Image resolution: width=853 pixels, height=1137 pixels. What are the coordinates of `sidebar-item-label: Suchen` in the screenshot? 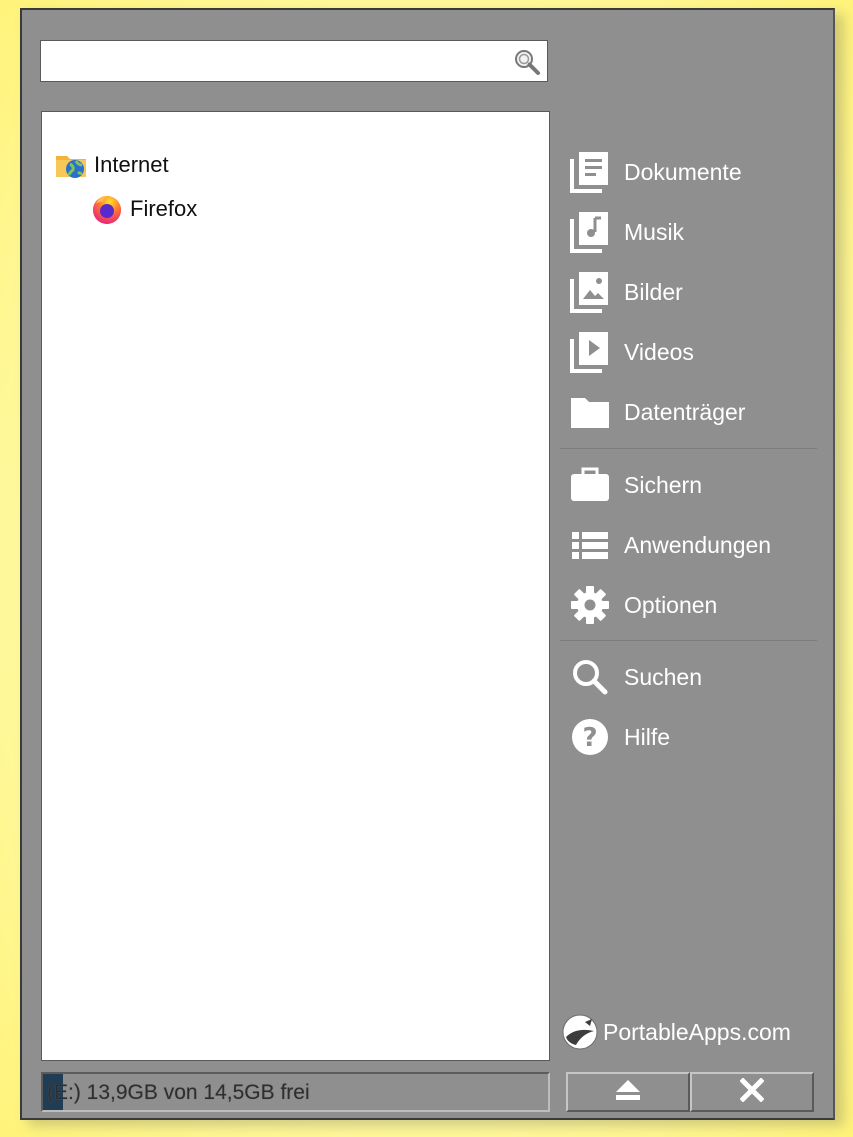 It's located at (663, 676).